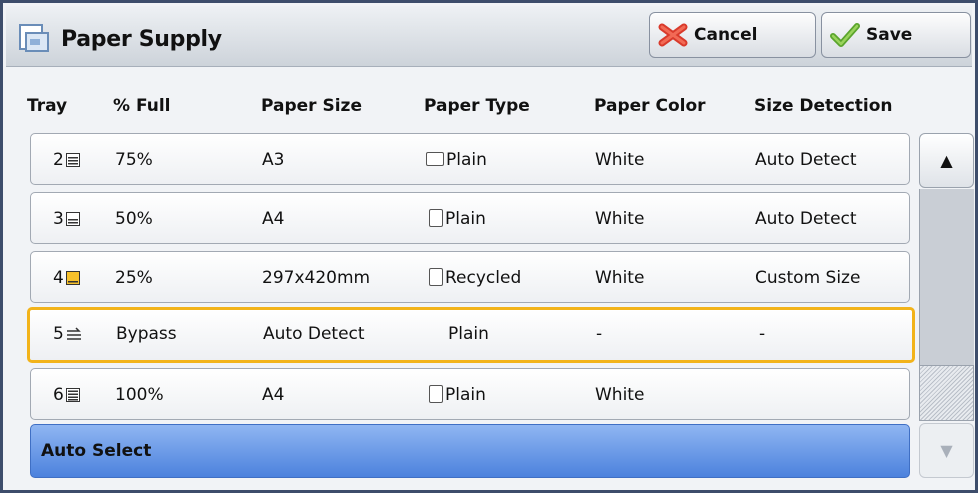  I want to click on size-detection: Custom Size, so click(808, 278).